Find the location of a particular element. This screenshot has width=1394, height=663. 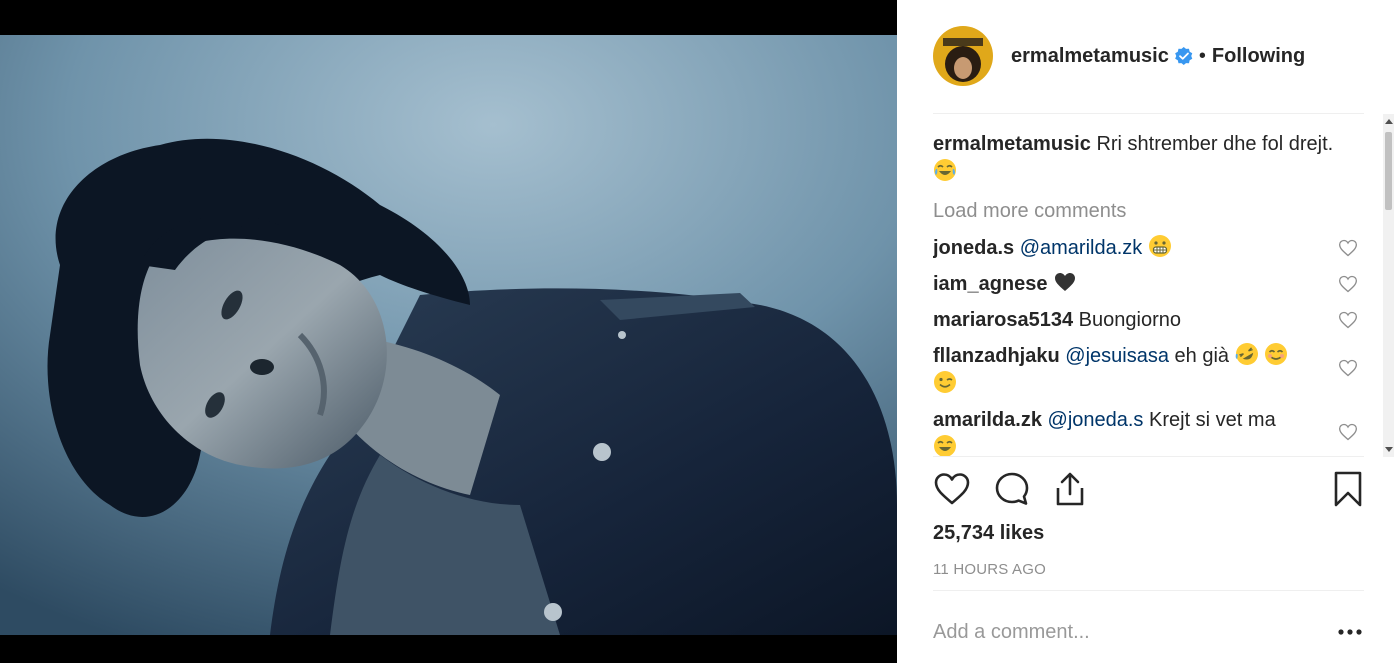

post-action-bar is located at coordinates (1149, 490).